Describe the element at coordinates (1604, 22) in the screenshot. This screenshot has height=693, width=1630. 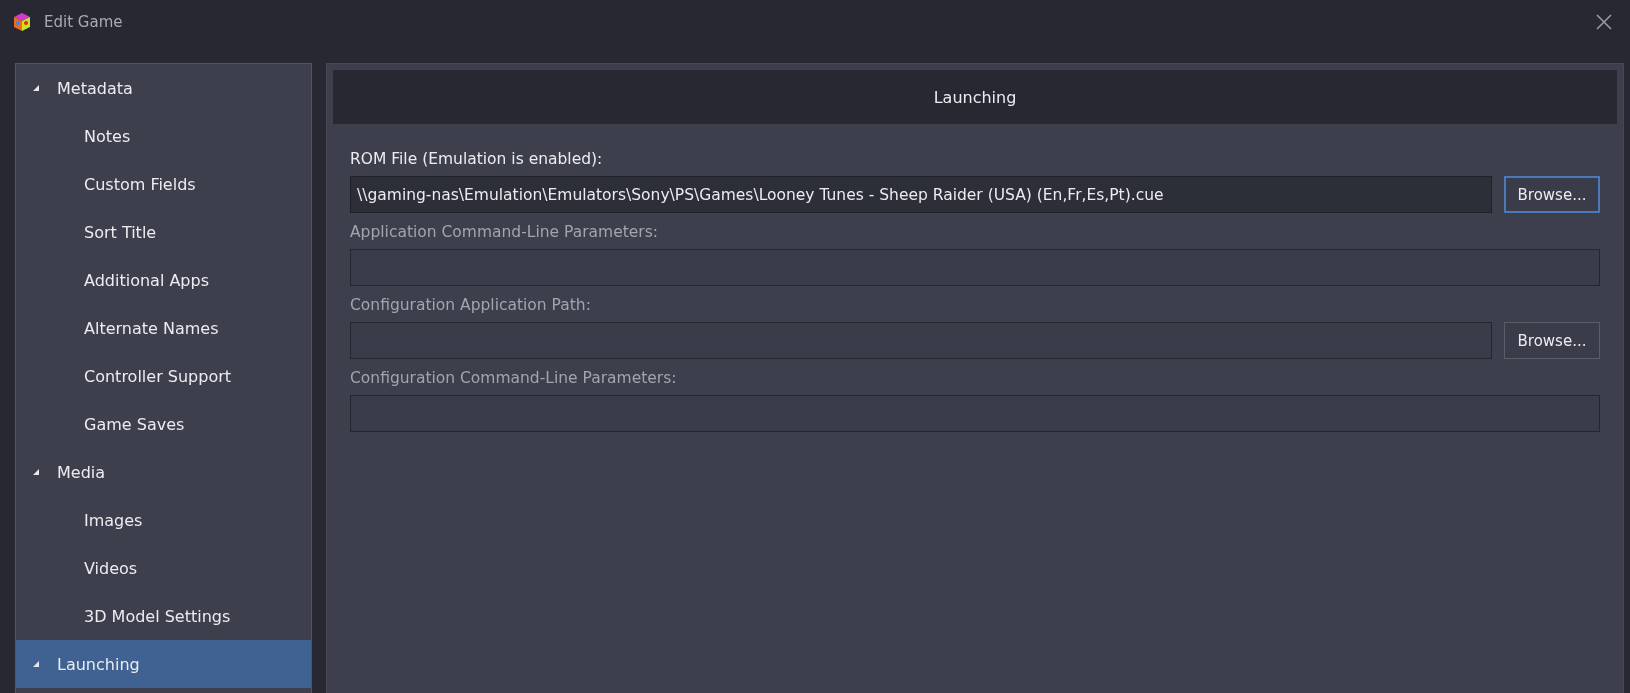
I see `close-icon` at that location.